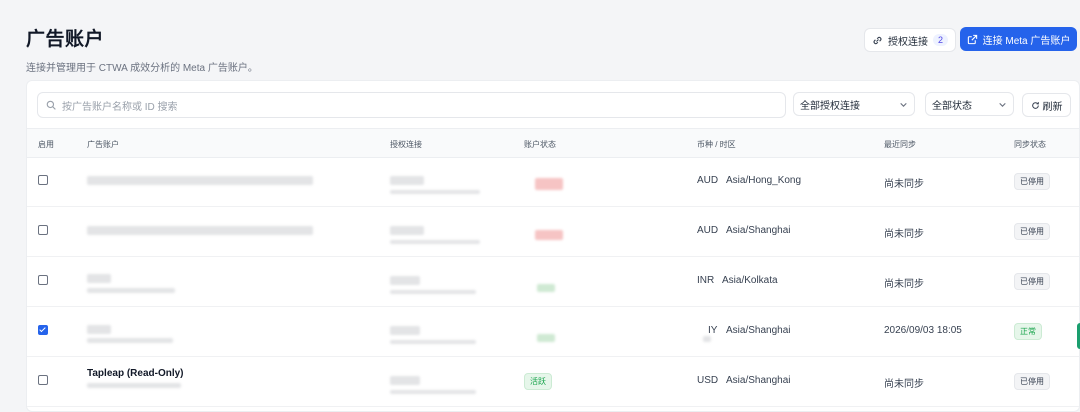 This screenshot has height=412, width=1080. What do you see at coordinates (538, 381) in the screenshot?
I see `account-status-badge: 活跃` at bounding box center [538, 381].